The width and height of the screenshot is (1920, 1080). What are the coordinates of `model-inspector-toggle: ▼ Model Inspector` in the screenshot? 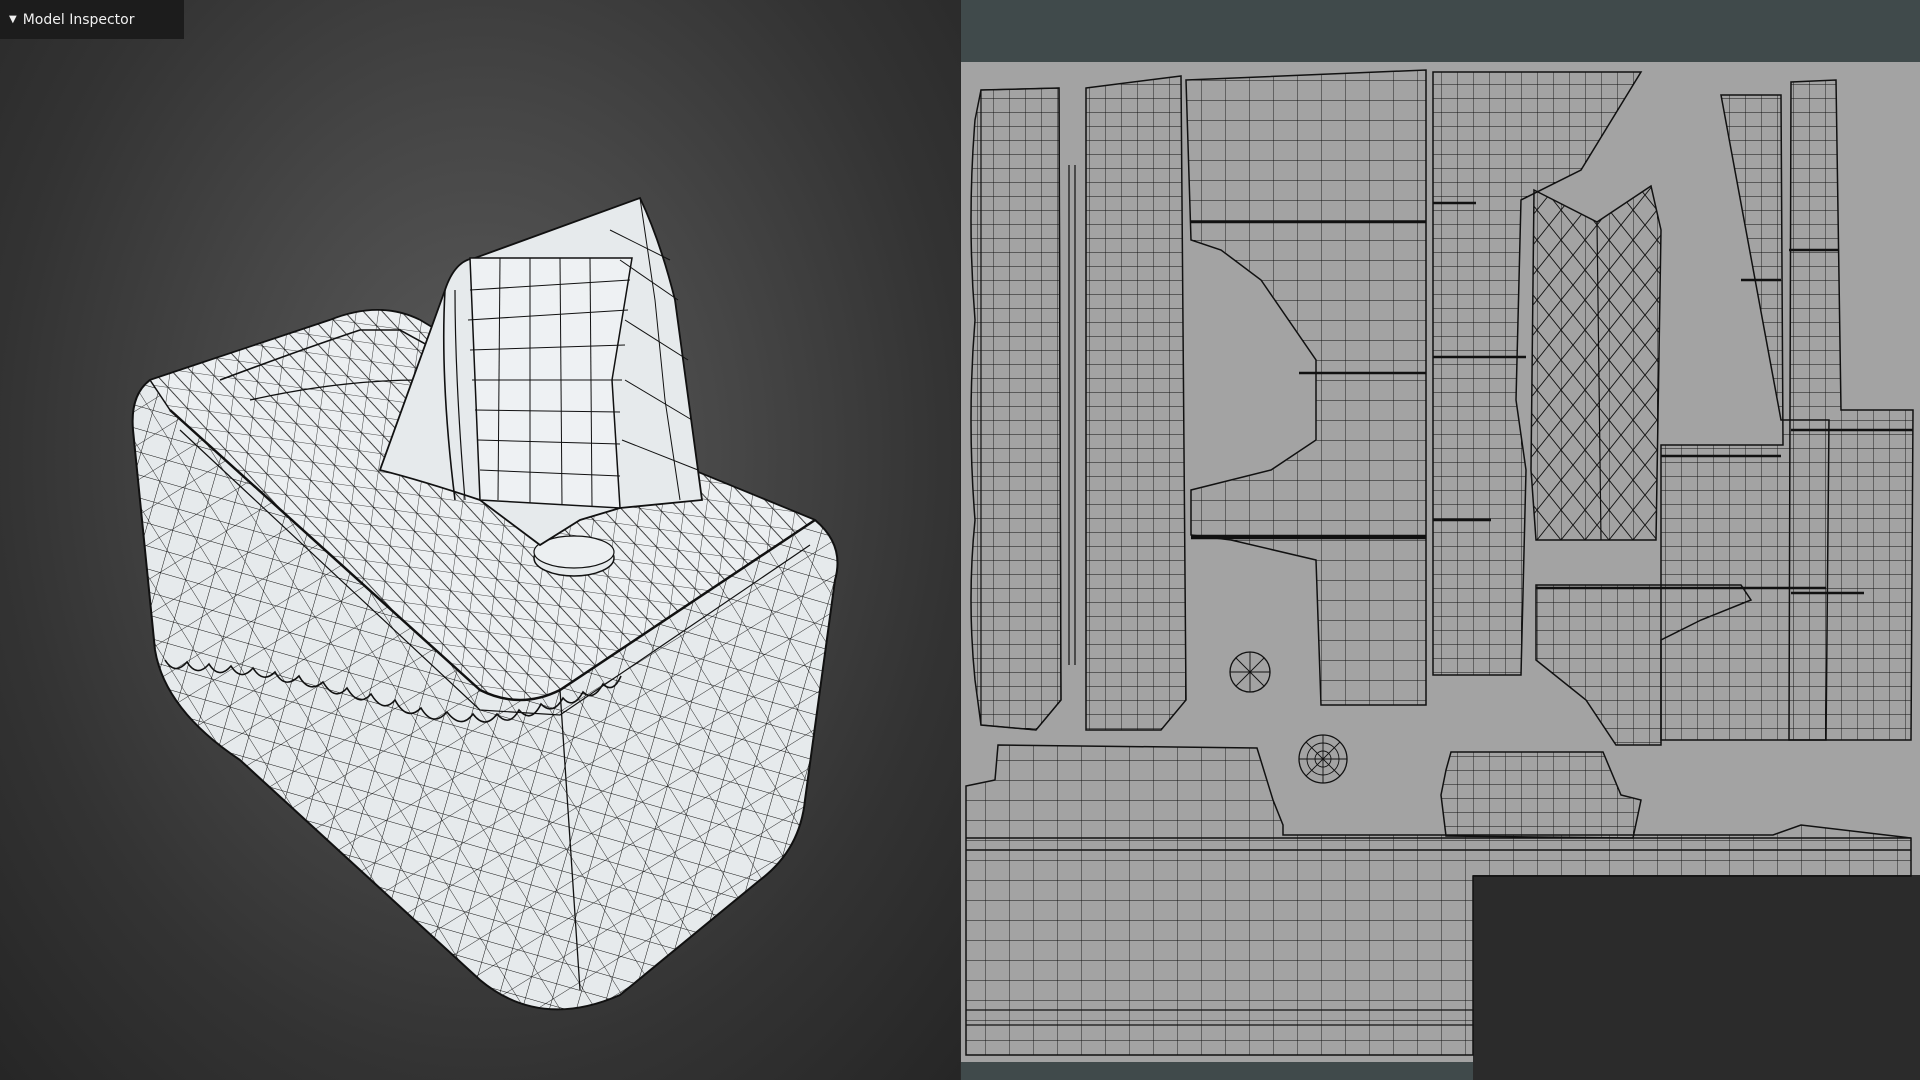 It's located at (92, 19).